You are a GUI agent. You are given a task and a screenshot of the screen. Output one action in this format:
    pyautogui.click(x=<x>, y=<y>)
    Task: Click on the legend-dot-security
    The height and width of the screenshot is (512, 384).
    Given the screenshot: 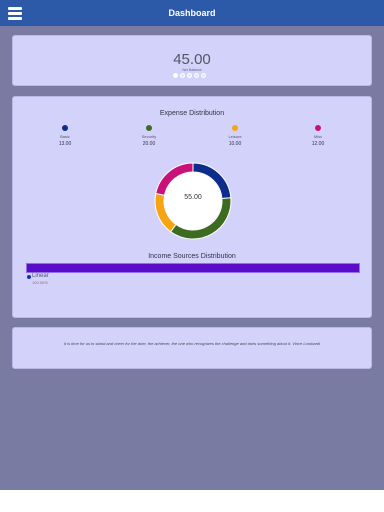 What is the action you would take?
    pyautogui.click(x=149, y=128)
    